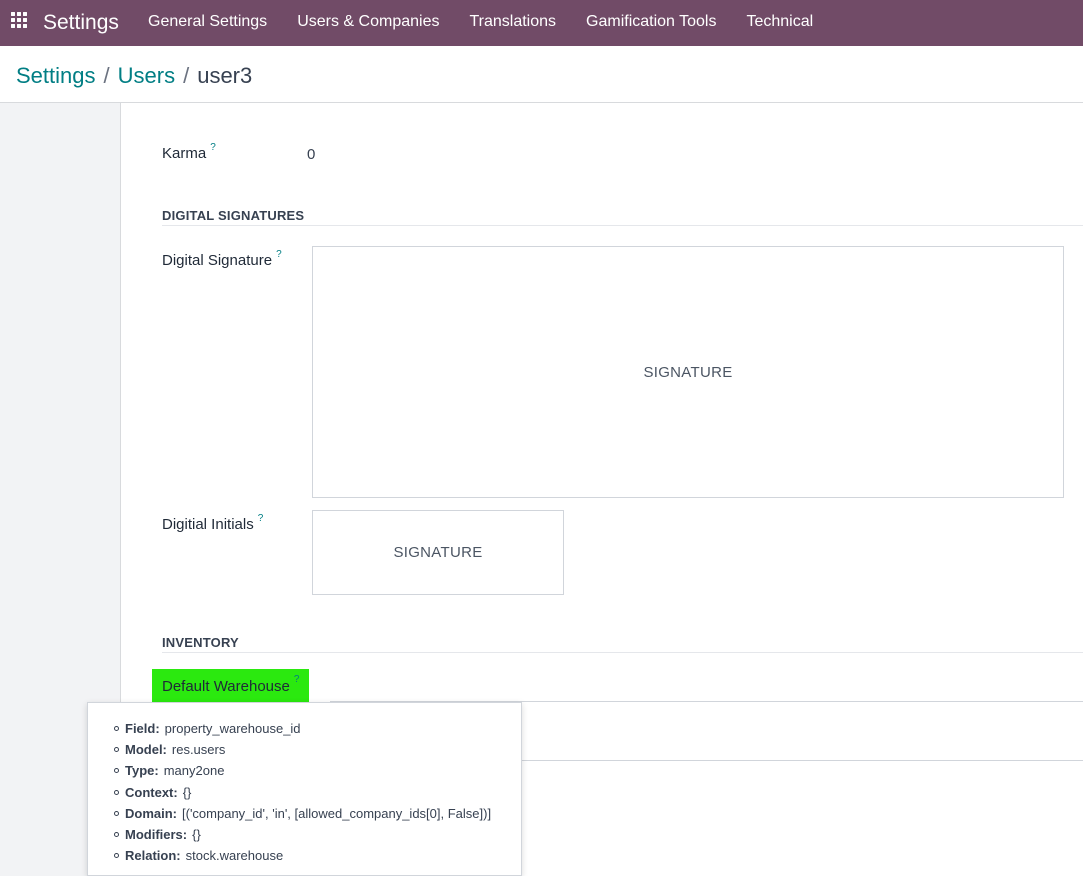  I want to click on tooltip-key: Domain:, so click(151, 813).